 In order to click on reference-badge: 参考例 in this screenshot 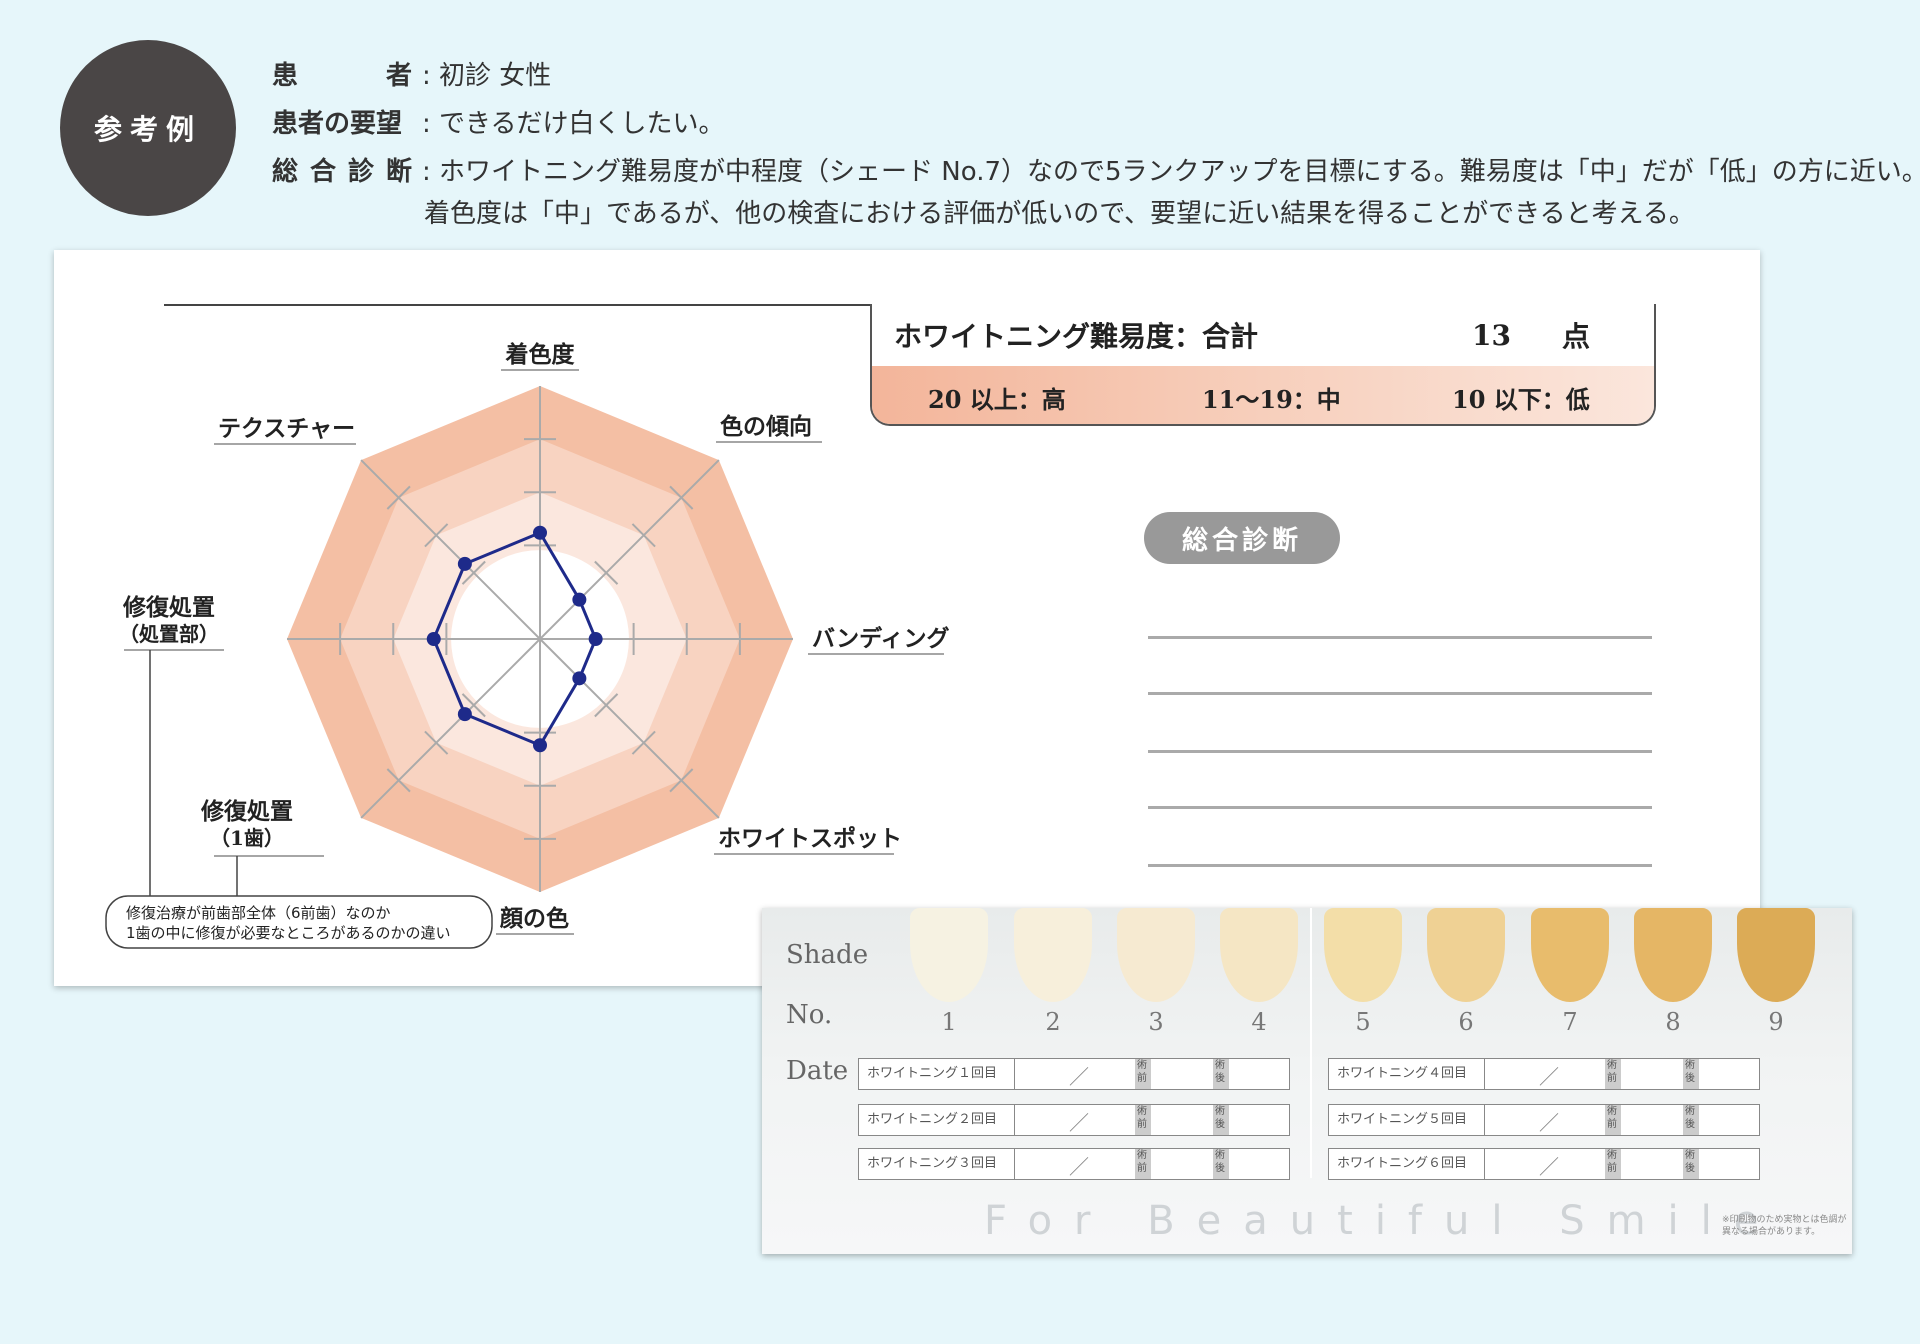, I will do `click(148, 128)`.